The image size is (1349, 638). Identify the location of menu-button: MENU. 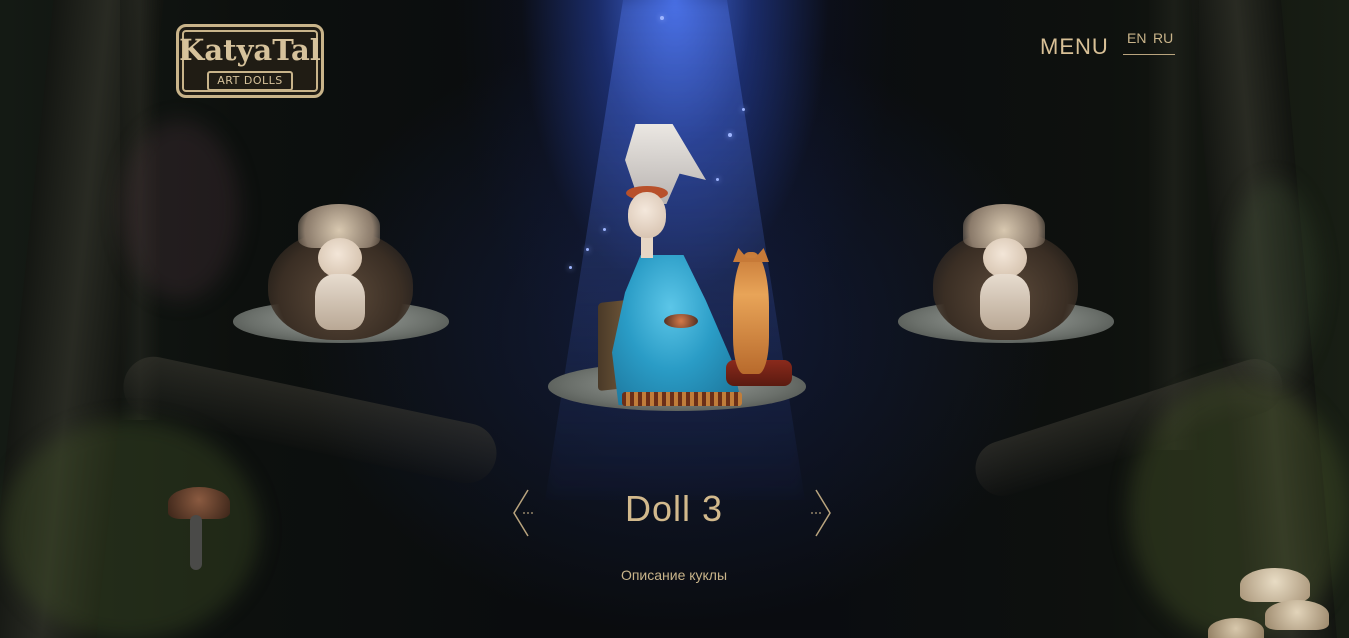
(1074, 47).